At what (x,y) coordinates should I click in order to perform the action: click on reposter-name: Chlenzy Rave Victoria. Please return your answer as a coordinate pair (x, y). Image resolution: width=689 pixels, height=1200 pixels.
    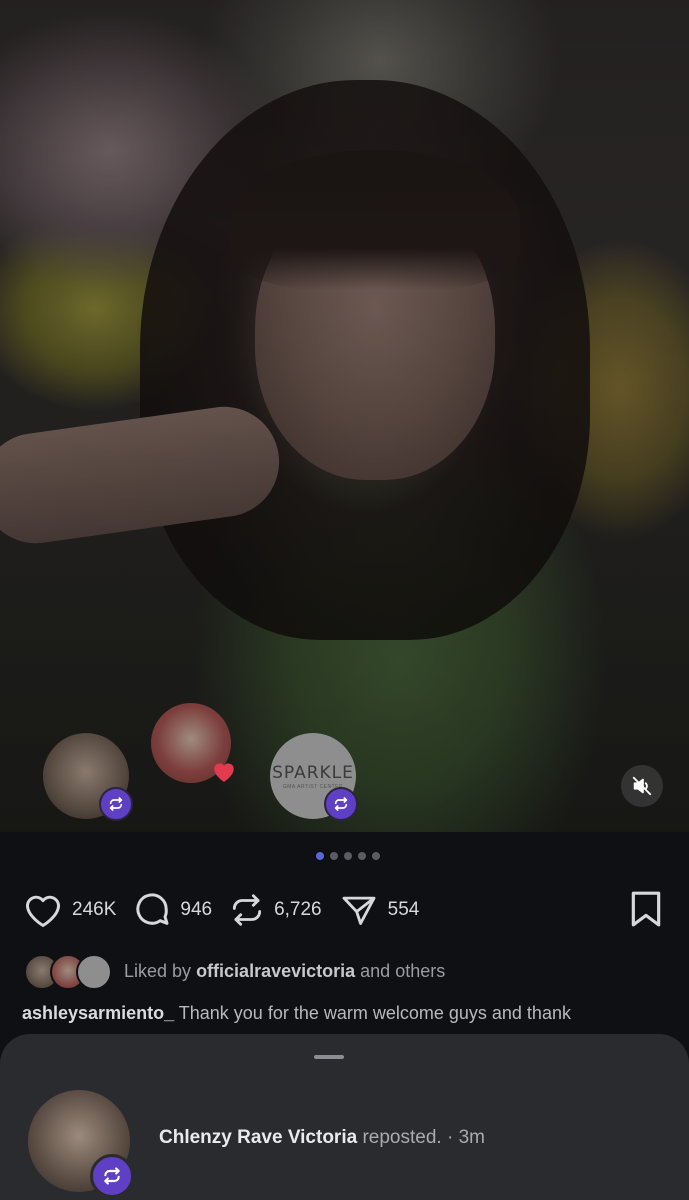
    Looking at the image, I should click on (258, 1137).